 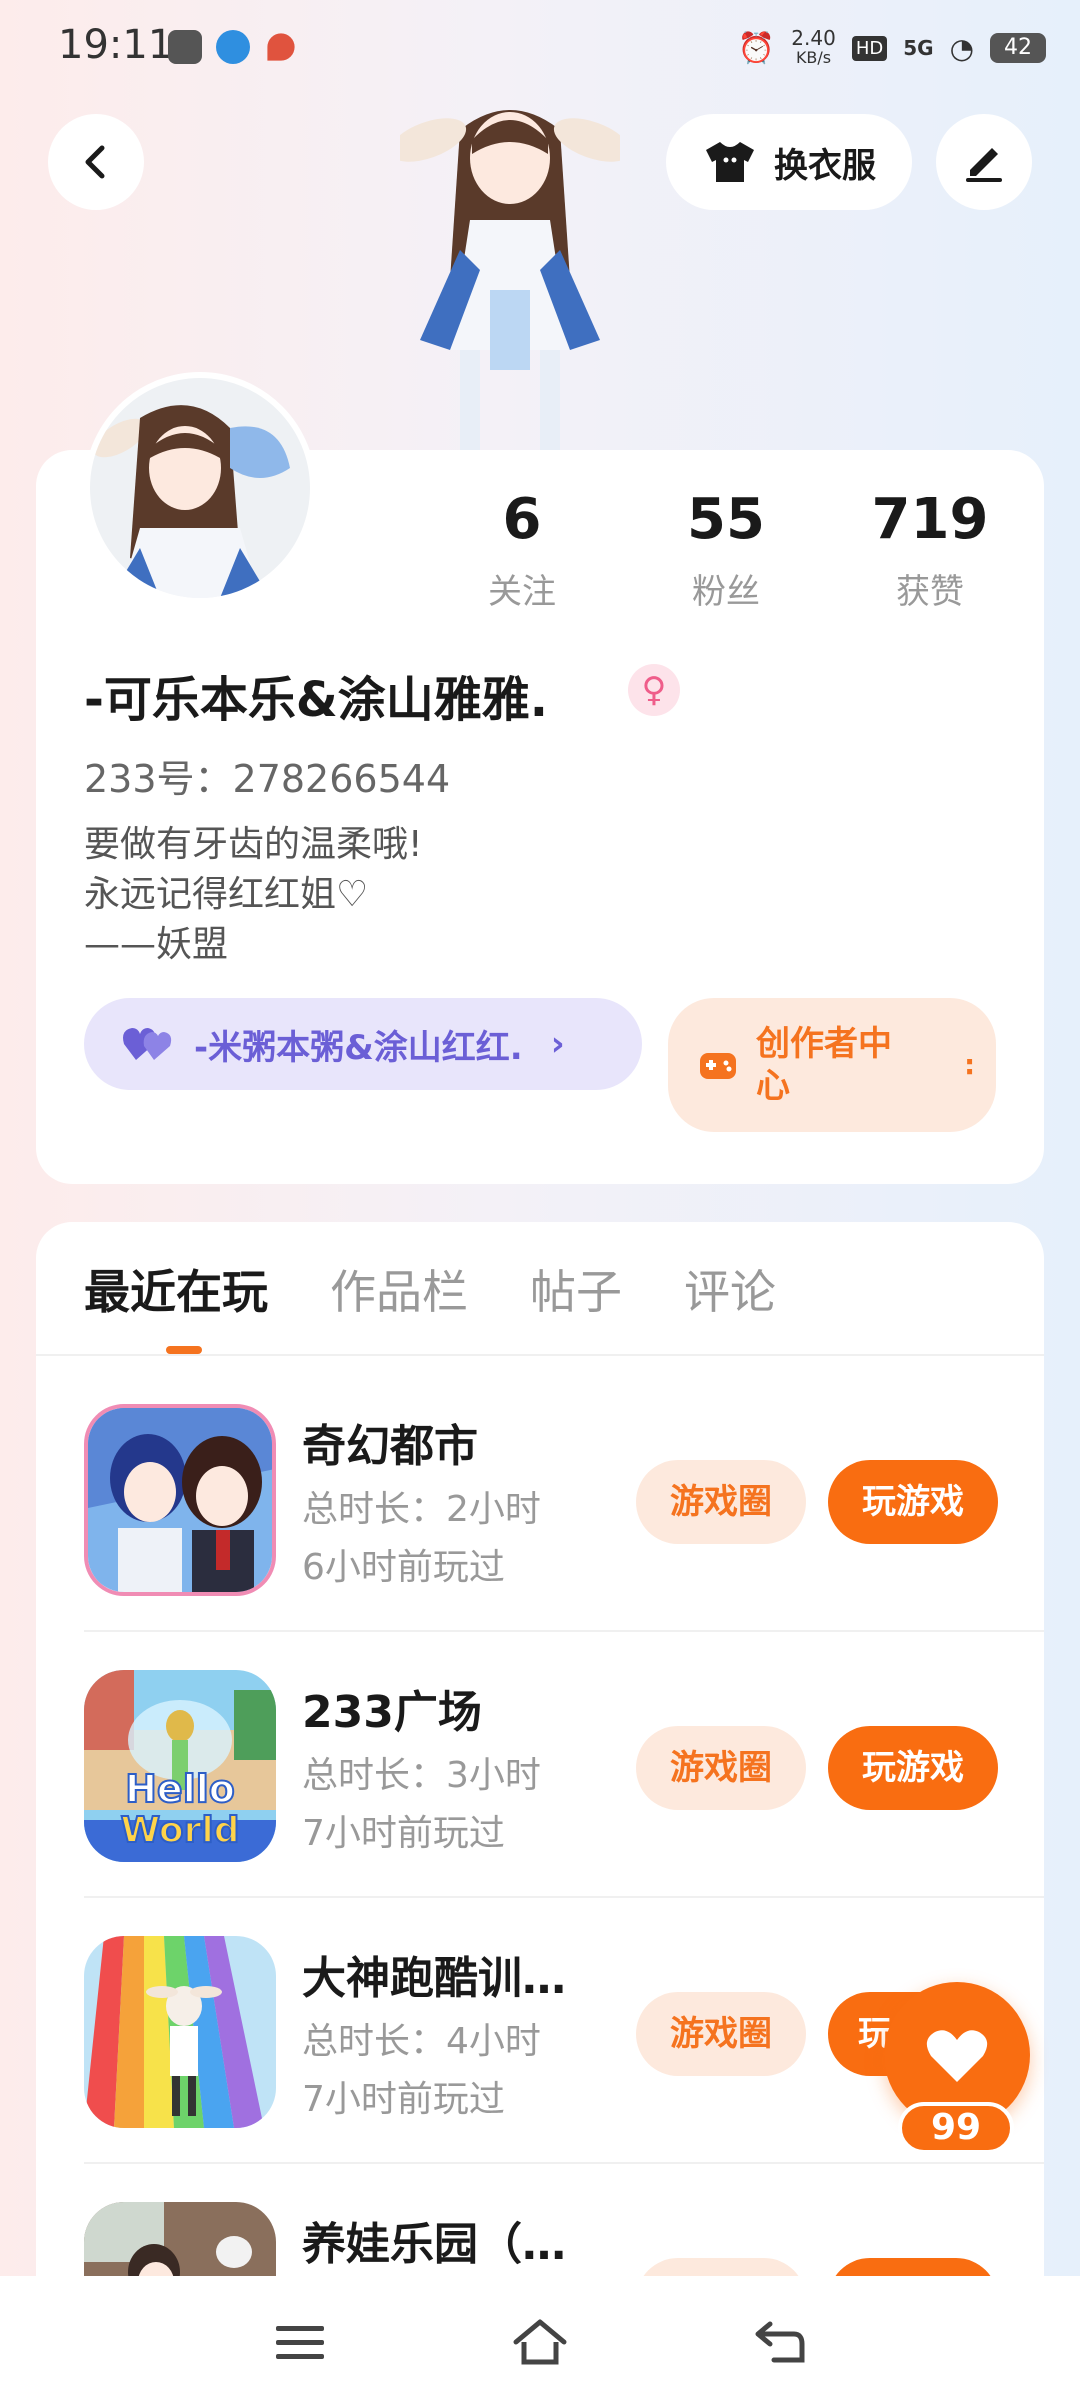 I want to click on game-circle-button, so click(x=721, y=2267).